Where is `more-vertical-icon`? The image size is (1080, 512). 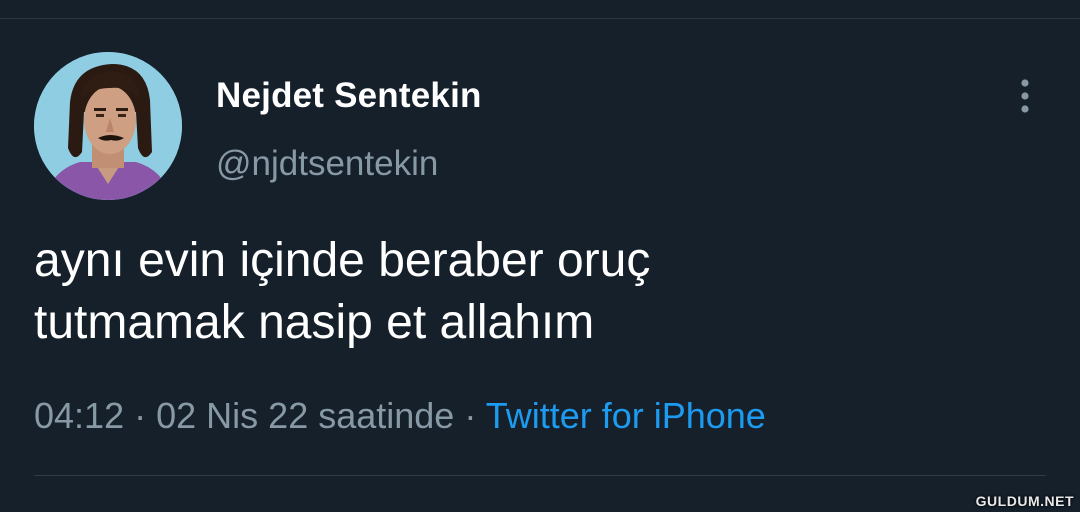
more-vertical-icon is located at coordinates (1025, 96).